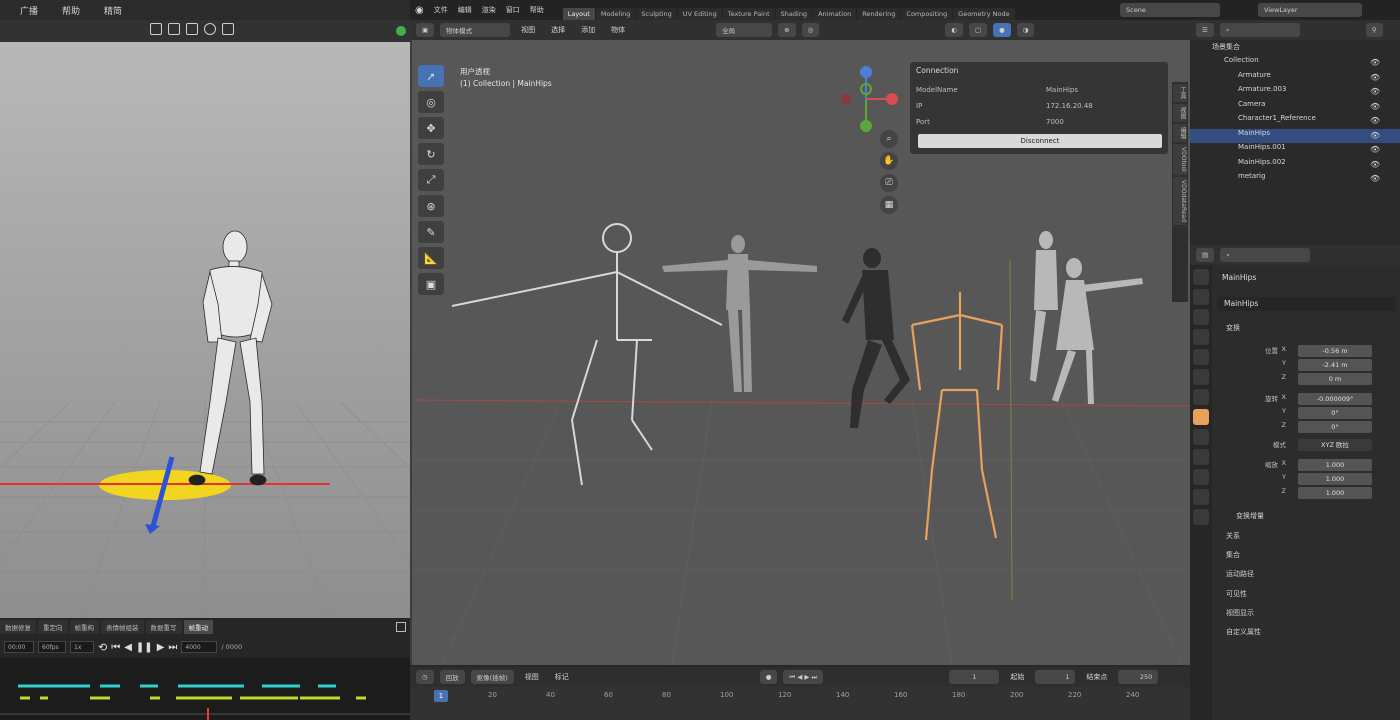  What do you see at coordinates (1295, 135) in the screenshot?
I see `outliner-item: MainHips 👁` at bounding box center [1295, 135].